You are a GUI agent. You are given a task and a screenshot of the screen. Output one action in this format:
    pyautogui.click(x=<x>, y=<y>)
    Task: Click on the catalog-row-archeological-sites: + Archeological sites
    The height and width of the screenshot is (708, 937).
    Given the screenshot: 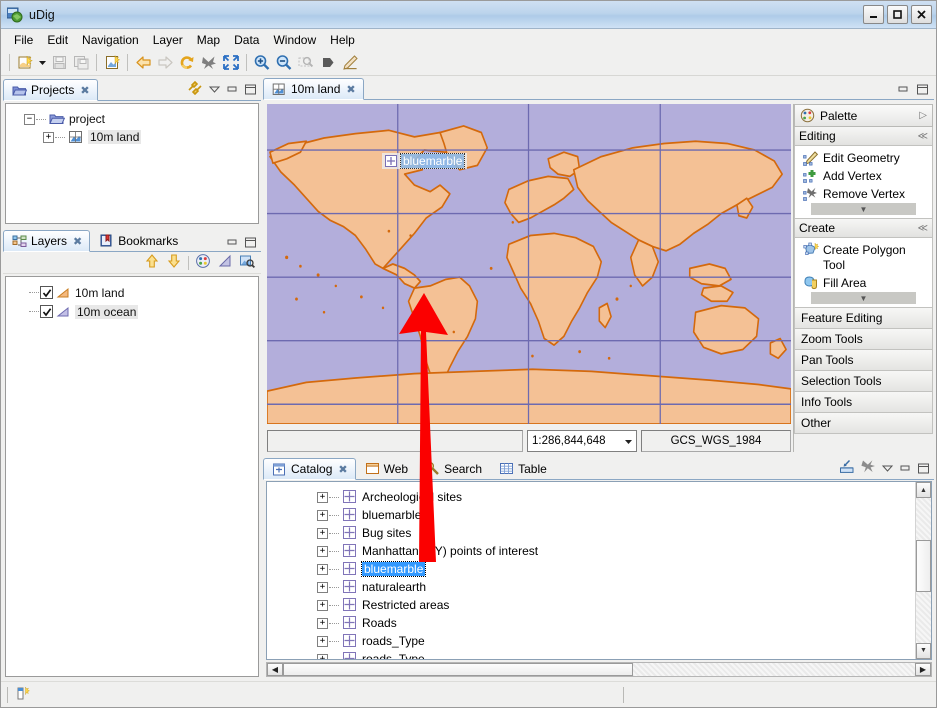 What is the action you would take?
    pyautogui.click(x=591, y=497)
    